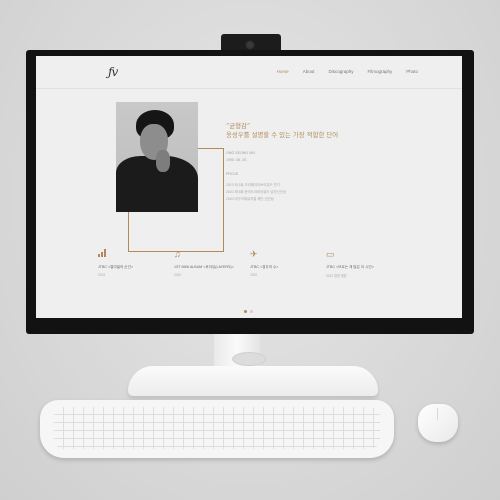 The width and height of the screenshot is (500, 500). I want to click on artist-name: ONG SEONG WU, so click(241, 153).